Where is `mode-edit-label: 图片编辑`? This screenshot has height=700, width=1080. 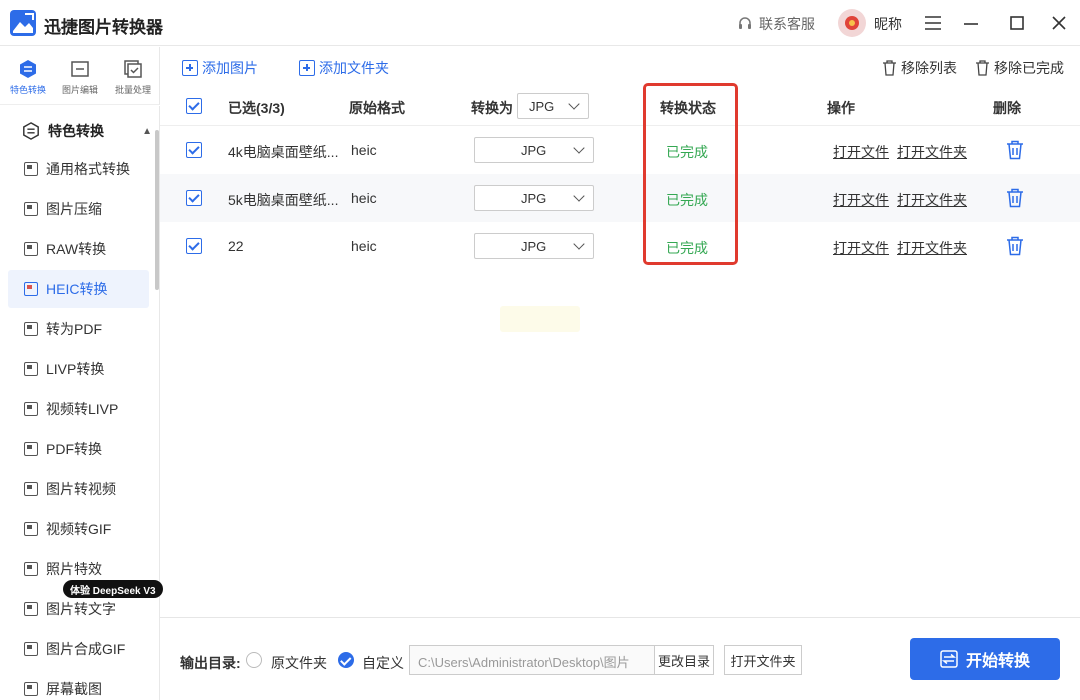
mode-edit-label: 图片编辑 is located at coordinates (79, 90).